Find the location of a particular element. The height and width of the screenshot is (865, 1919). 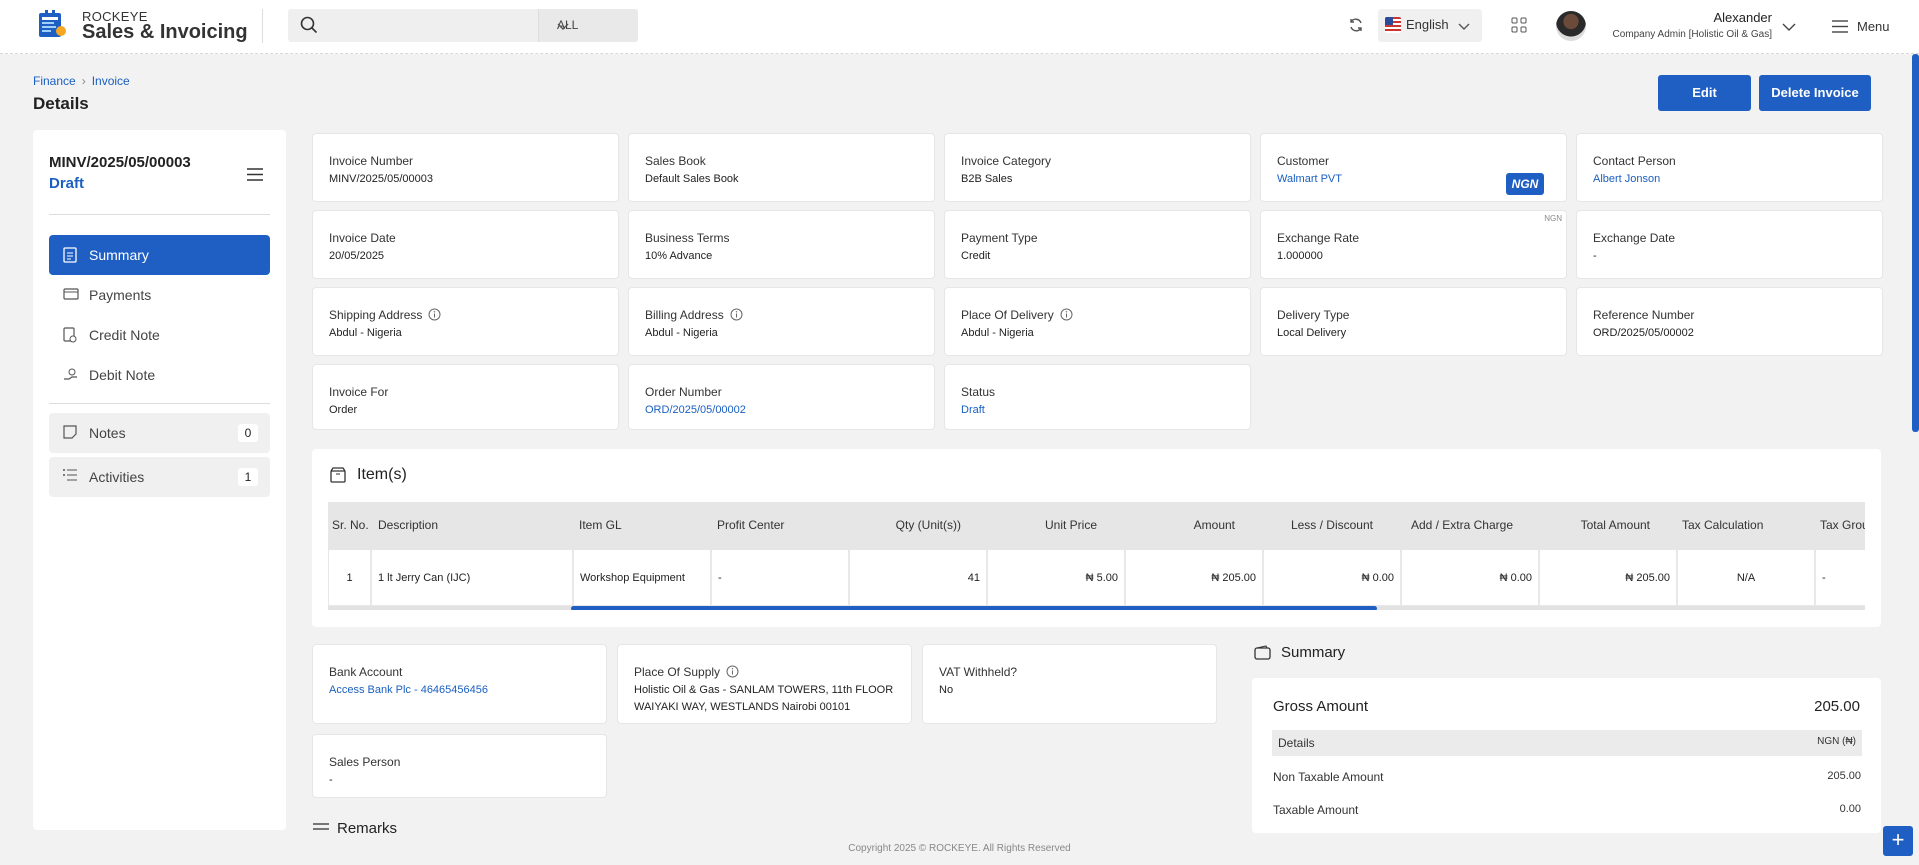

delivery-type-value: Local Delivery is located at coordinates (1312, 333).